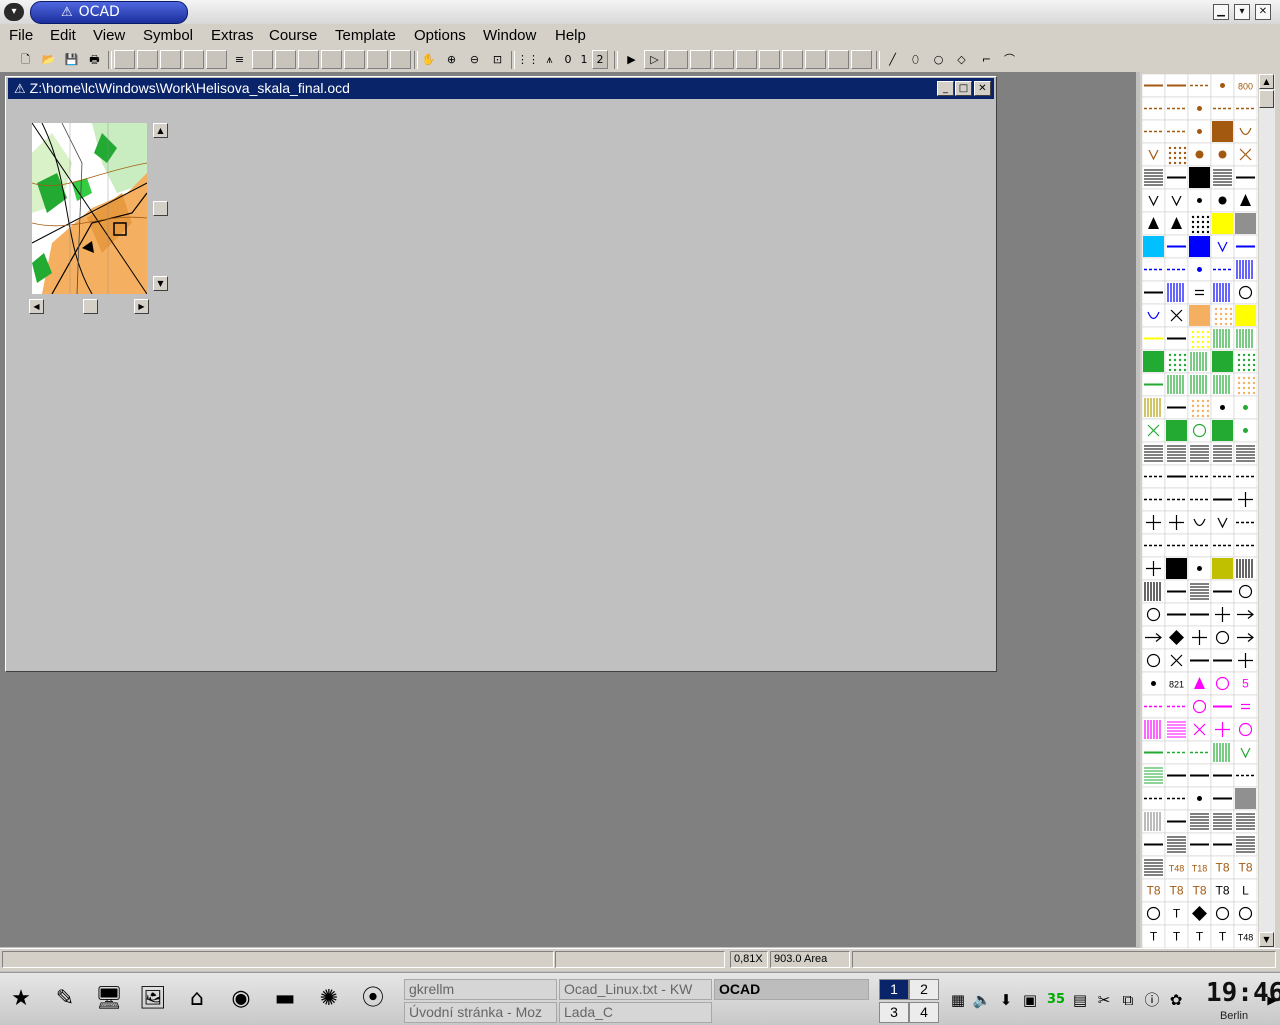 The image size is (1280, 1025). I want to click on zoom-level-2: 2, so click(600, 59).